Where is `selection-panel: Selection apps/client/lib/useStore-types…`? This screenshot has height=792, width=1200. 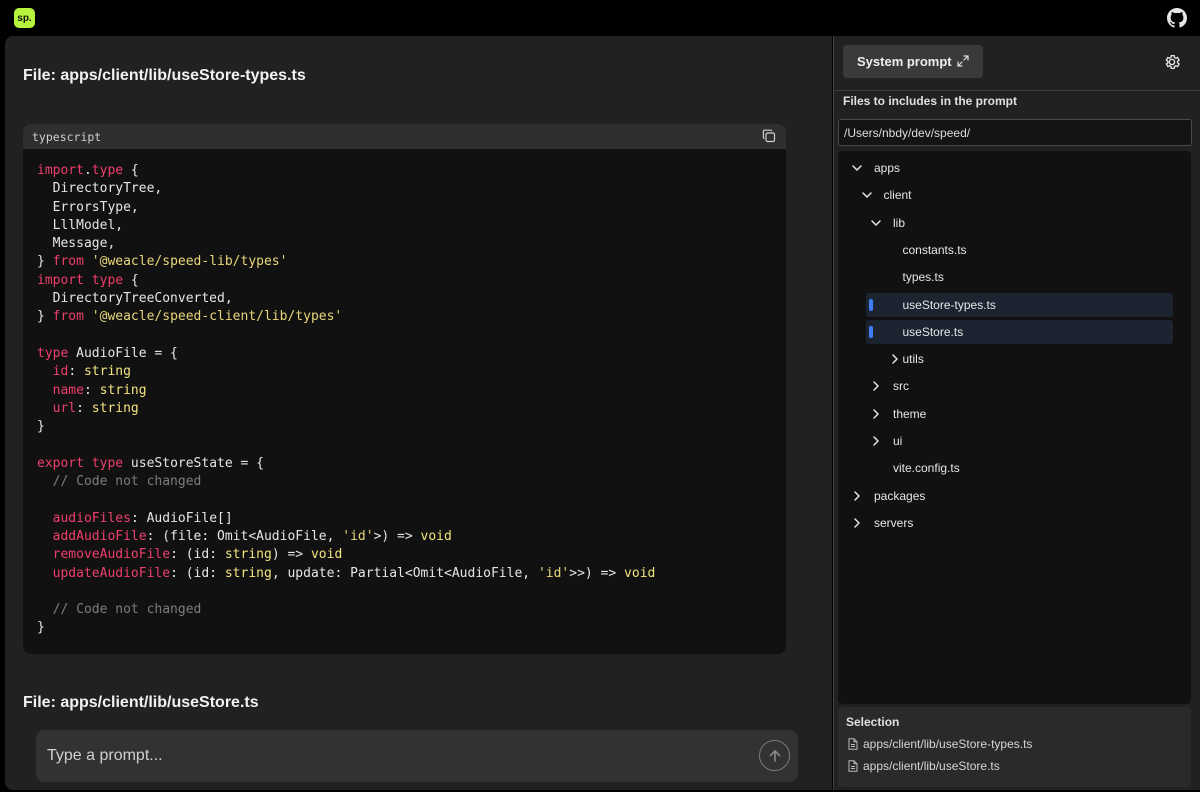 selection-panel: Selection apps/client/lib/useStore-types… is located at coordinates (1014, 747).